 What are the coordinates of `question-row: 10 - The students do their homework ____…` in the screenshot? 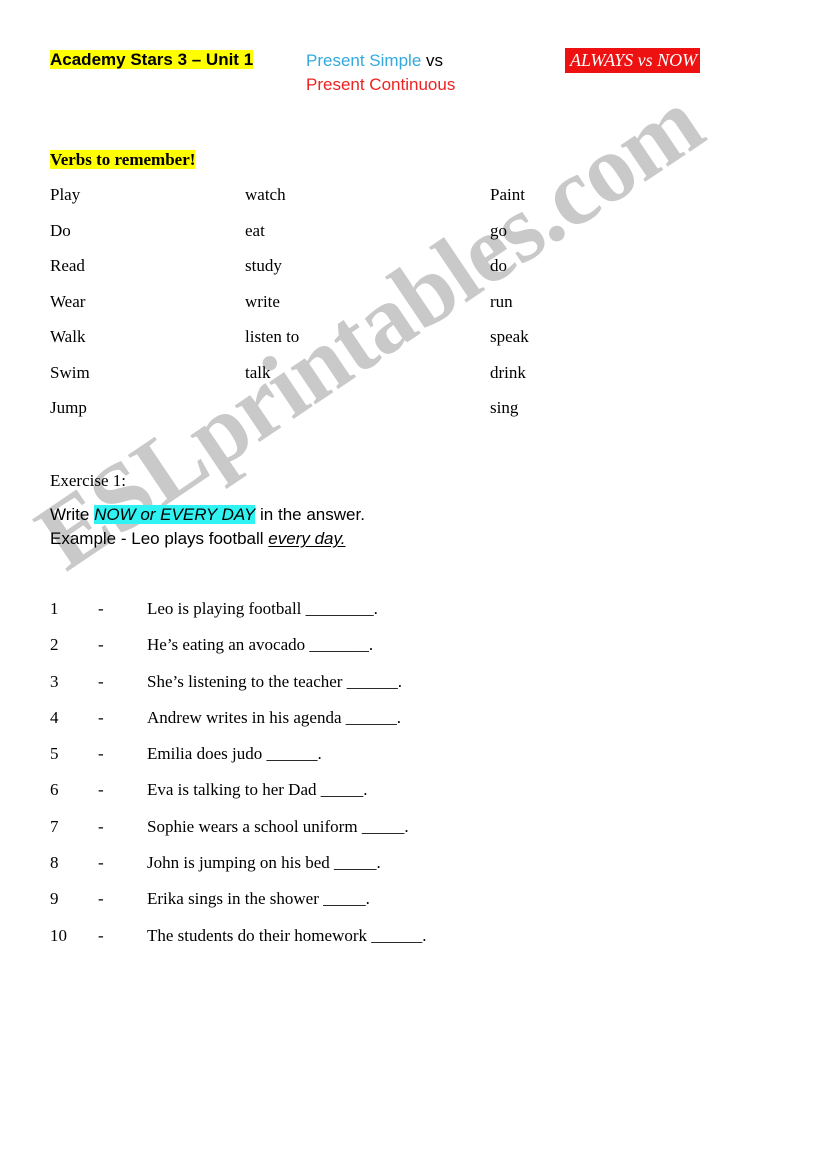 It's located at (410, 943).